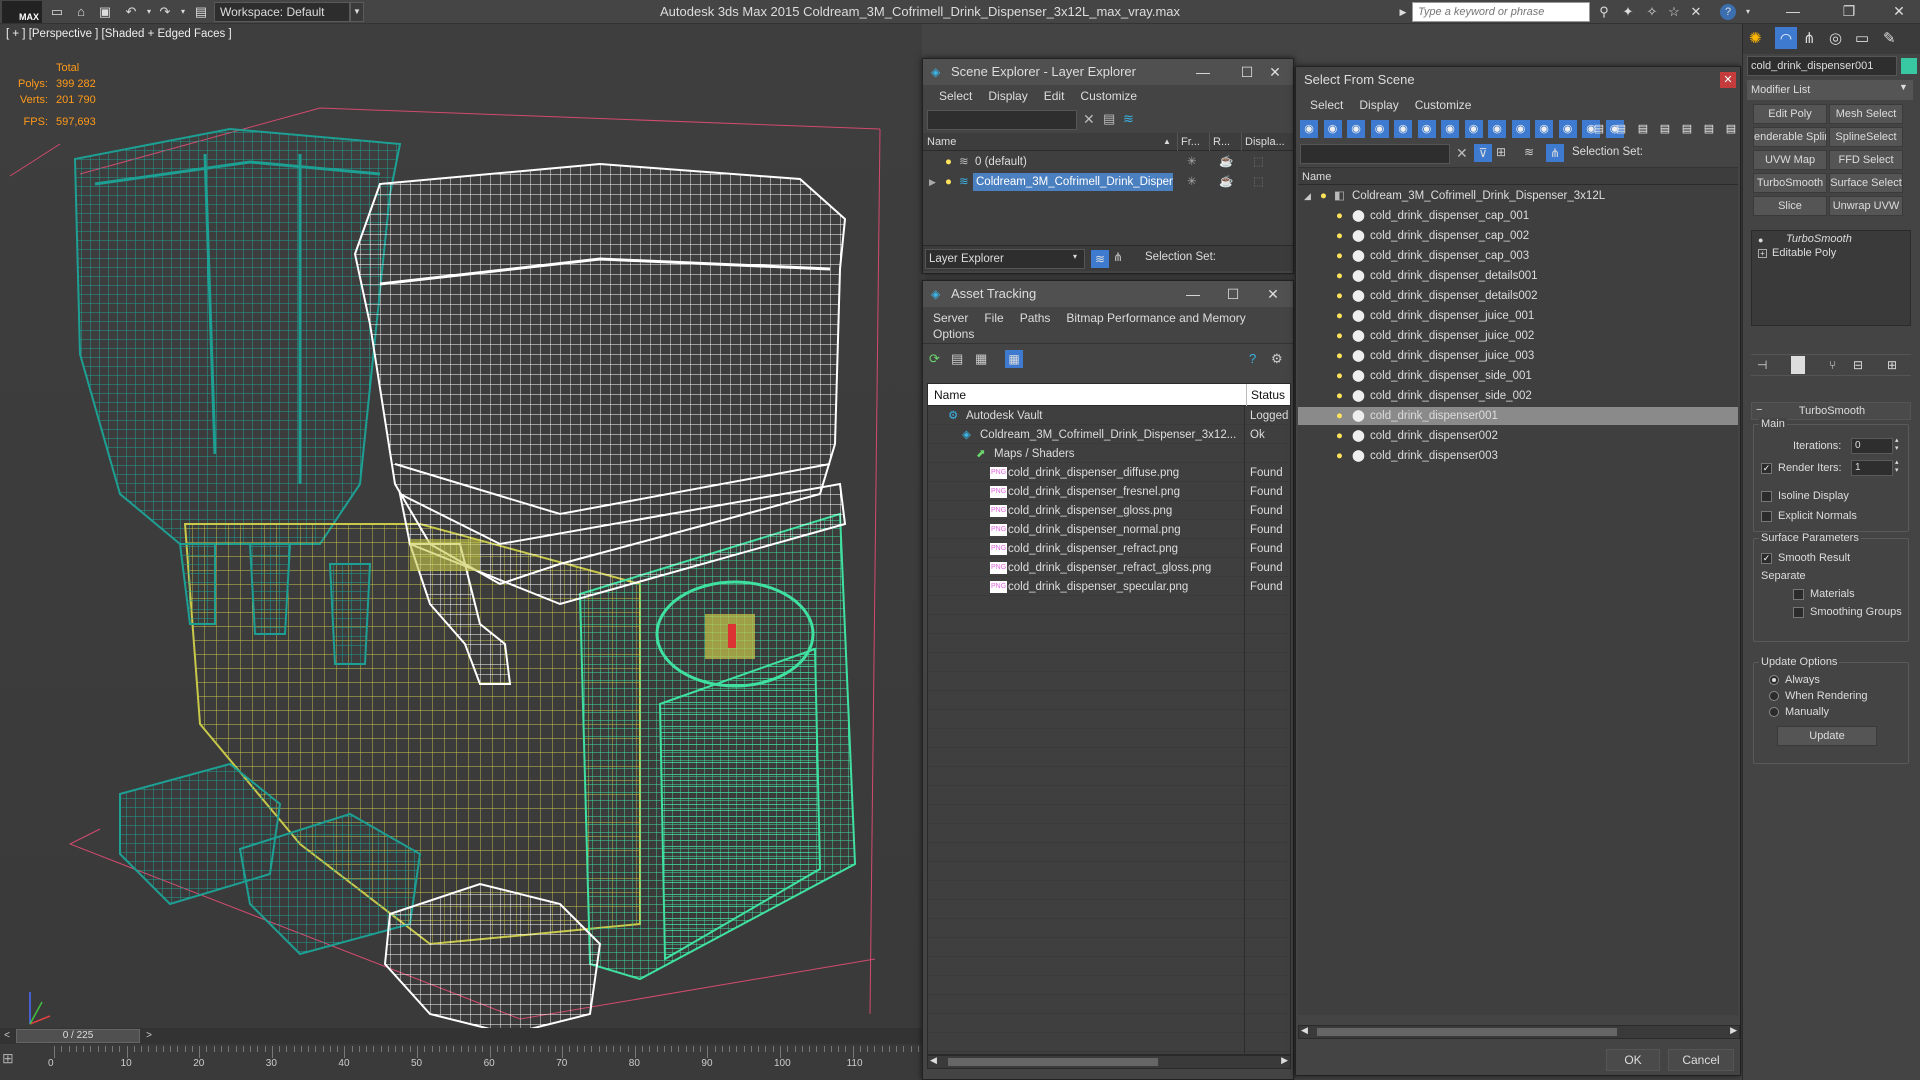 This screenshot has height=1080, width=1920. What do you see at coordinates (1755, 38) in the screenshot?
I see `create-tab-icon: ✺` at bounding box center [1755, 38].